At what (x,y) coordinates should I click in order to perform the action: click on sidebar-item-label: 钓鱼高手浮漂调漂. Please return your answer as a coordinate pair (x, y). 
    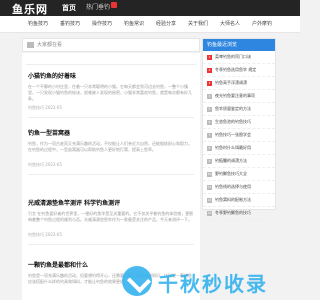
    Looking at the image, I should click on (231, 82).